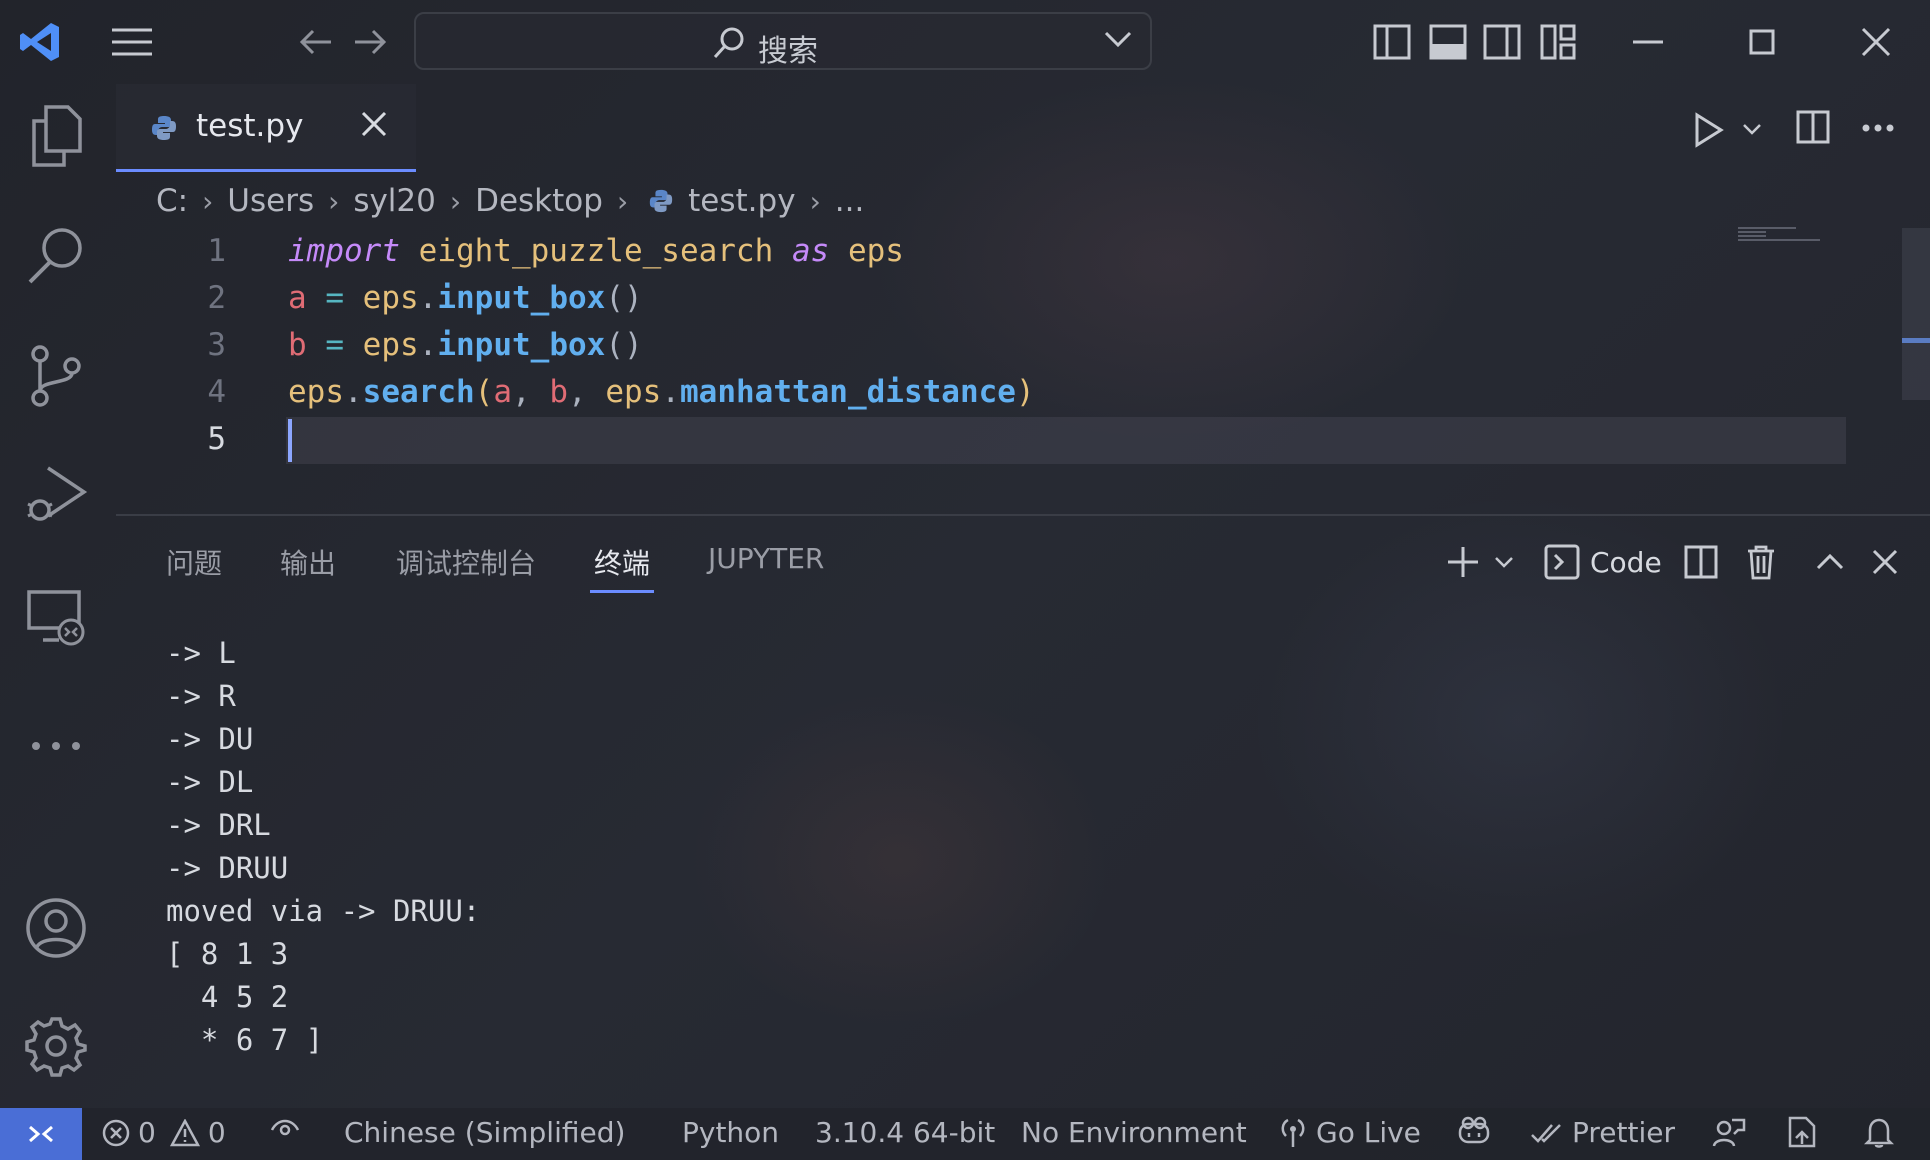  I want to click on toggle-secondary-sidebar-icon, so click(1502, 42).